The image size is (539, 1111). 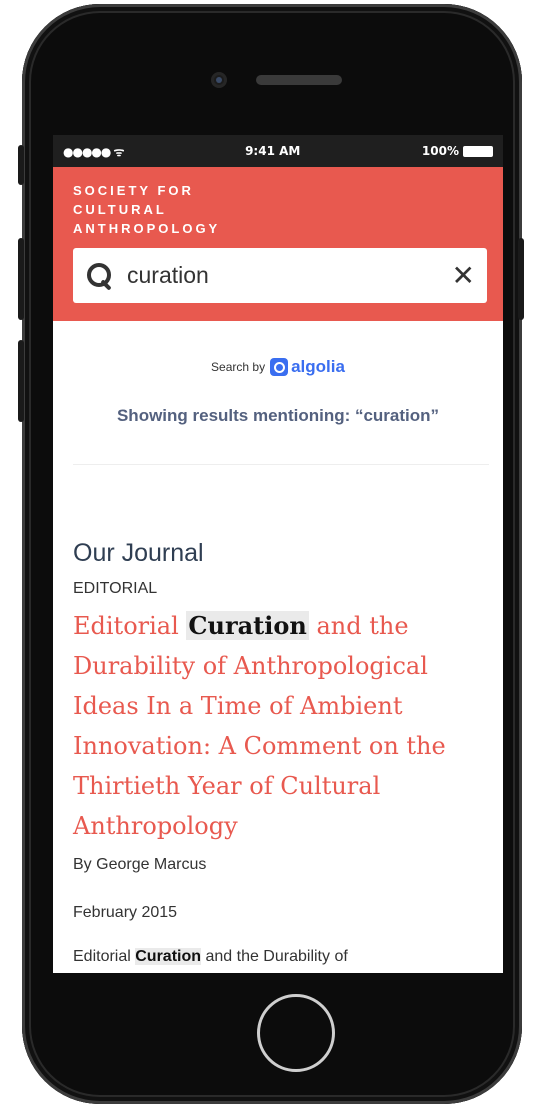 I want to click on result-author: By George Marcus, so click(x=140, y=864).